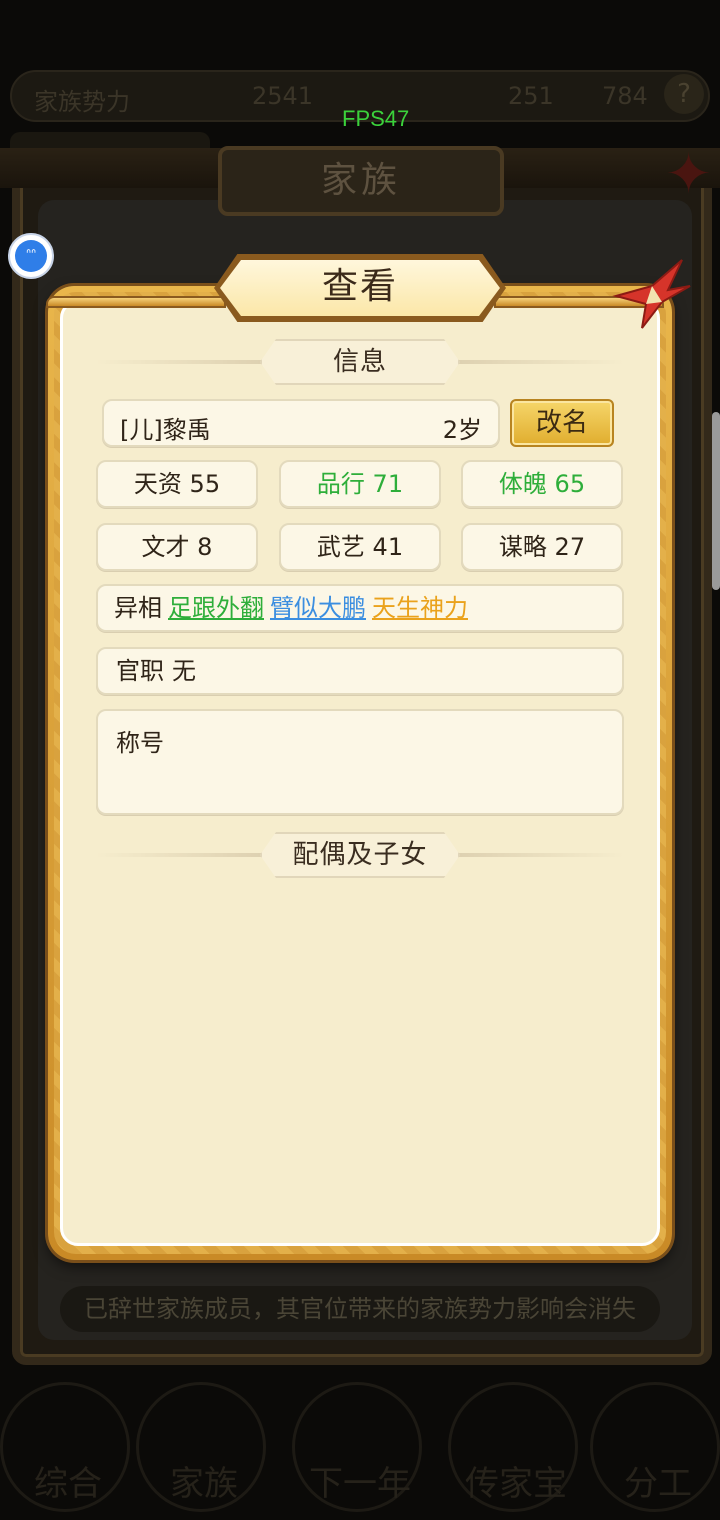 The image size is (720, 1520). I want to click on section-title-info: 信息, so click(359, 362).